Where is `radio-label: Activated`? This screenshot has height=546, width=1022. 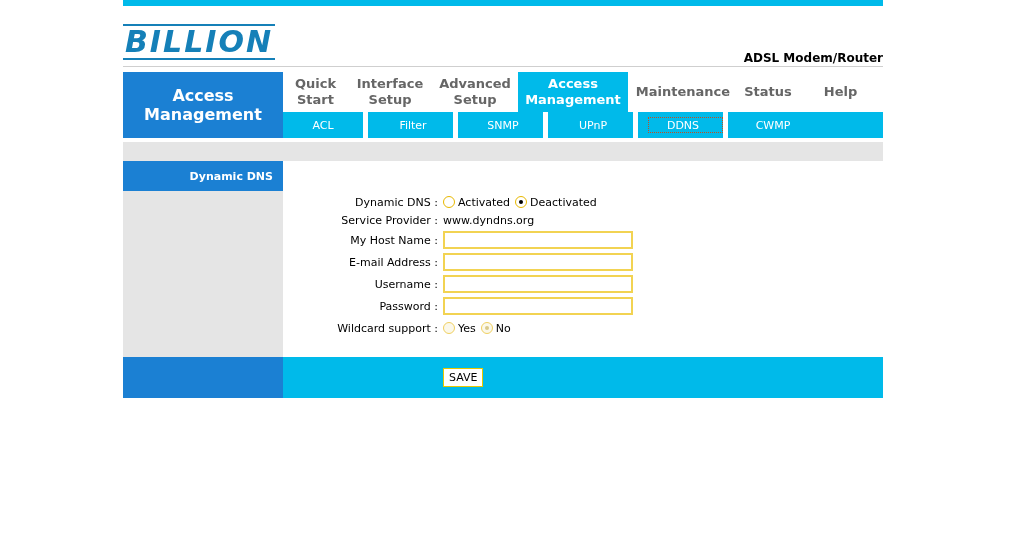
radio-label: Activated is located at coordinates (484, 202).